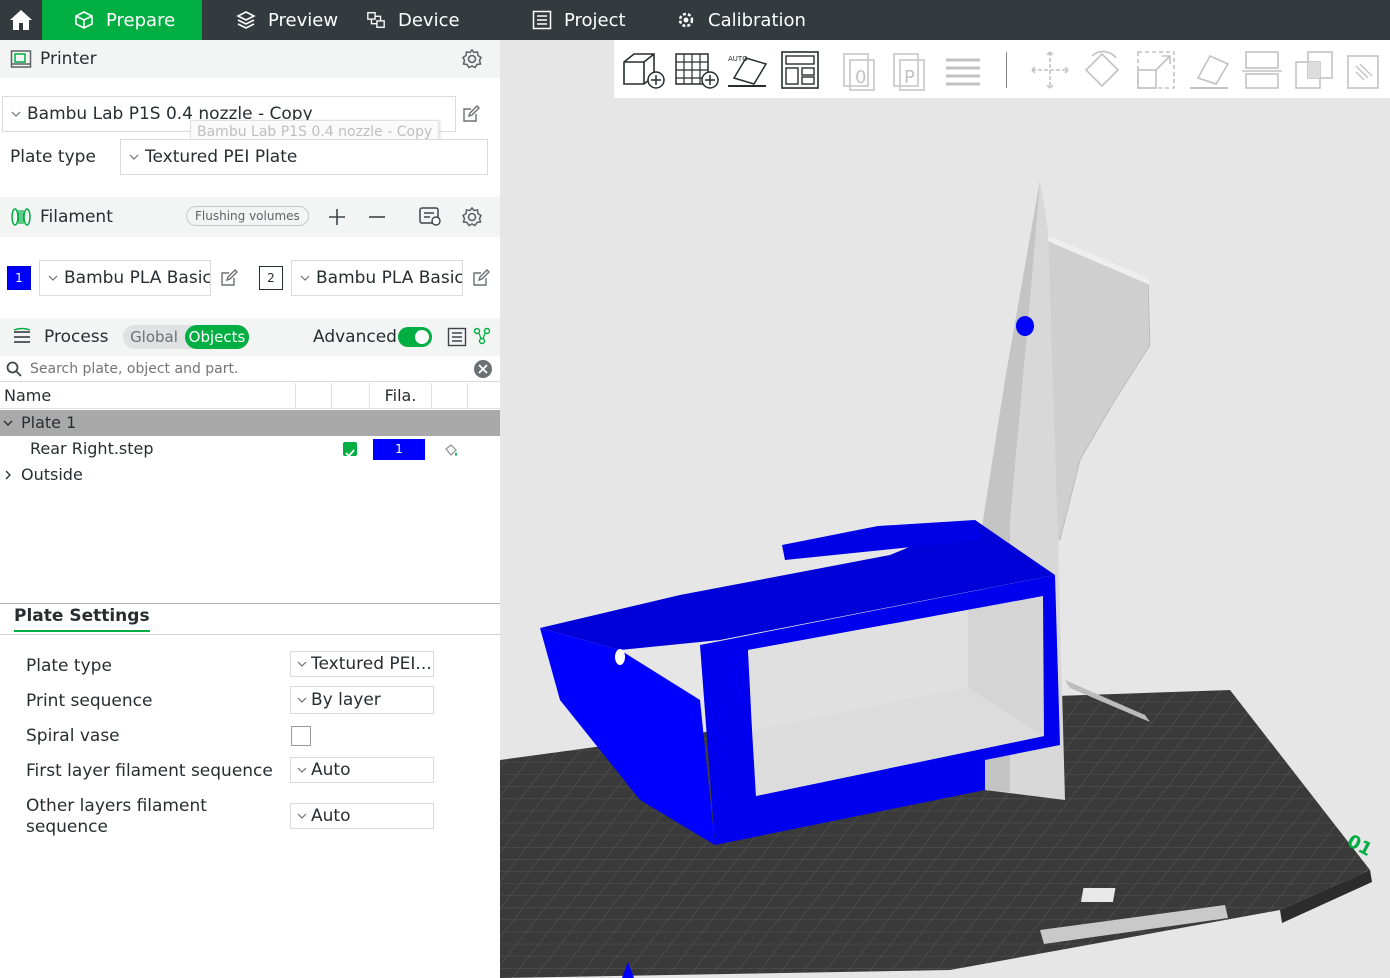 The image size is (1390, 978). Describe the element at coordinates (116, 806) in the screenshot. I see `ps-other-layers-seq-label: Other layers filament` at that location.